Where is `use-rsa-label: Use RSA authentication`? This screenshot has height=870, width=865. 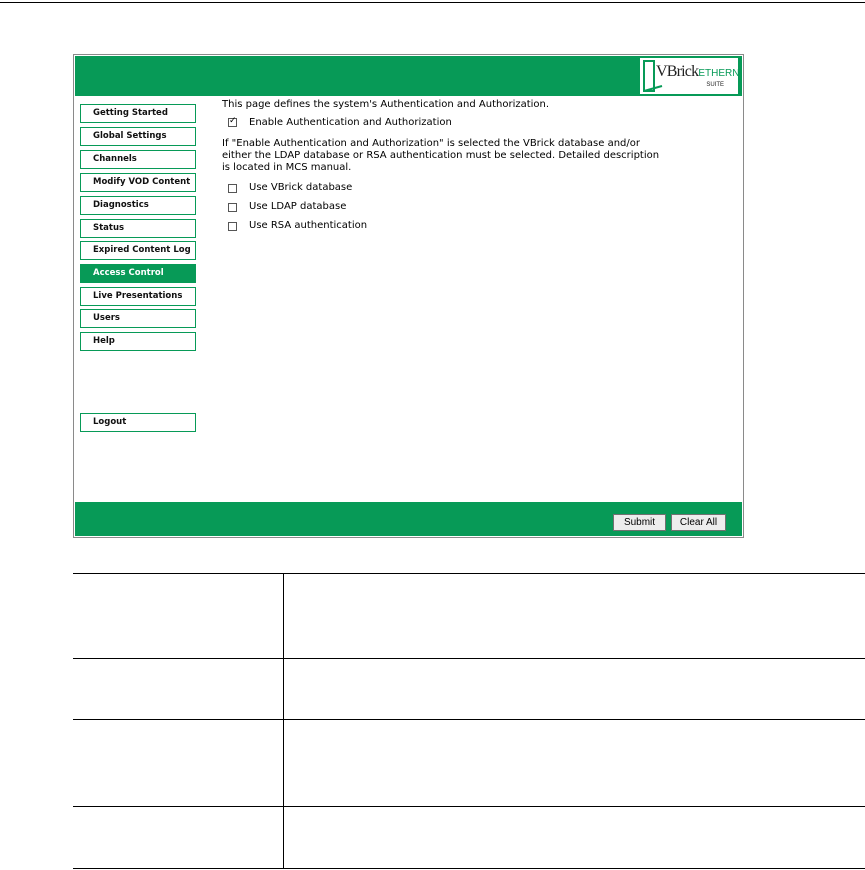
use-rsa-label: Use RSA authentication is located at coordinates (308, 225).